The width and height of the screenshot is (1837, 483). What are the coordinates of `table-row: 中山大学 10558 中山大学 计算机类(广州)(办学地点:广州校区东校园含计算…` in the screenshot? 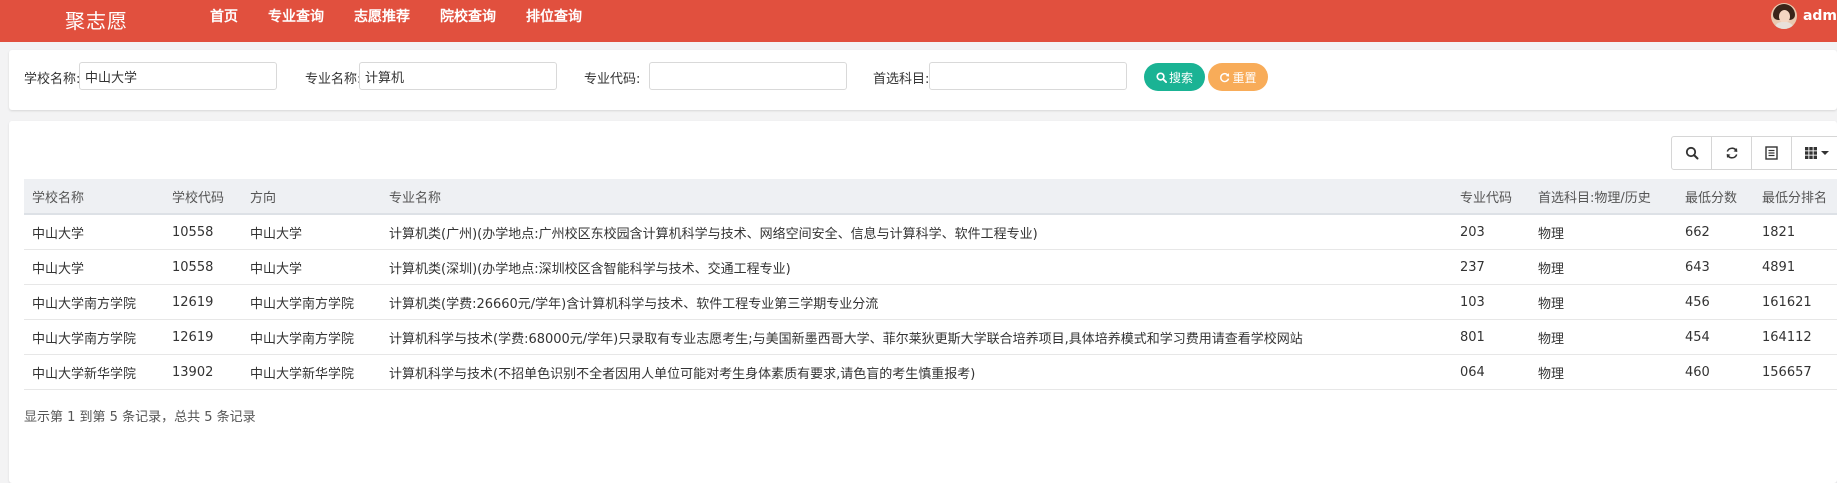 It's located at (930, 232).